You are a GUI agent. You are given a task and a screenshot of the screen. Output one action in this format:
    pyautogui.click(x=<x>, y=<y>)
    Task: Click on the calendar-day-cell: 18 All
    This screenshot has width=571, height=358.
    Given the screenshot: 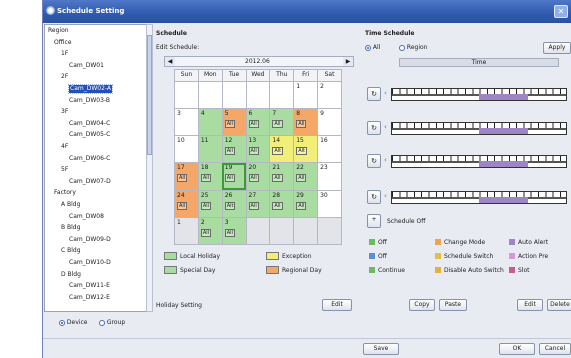 What is the action you would take?
    pyautogui.click(x=210, y=176)
    